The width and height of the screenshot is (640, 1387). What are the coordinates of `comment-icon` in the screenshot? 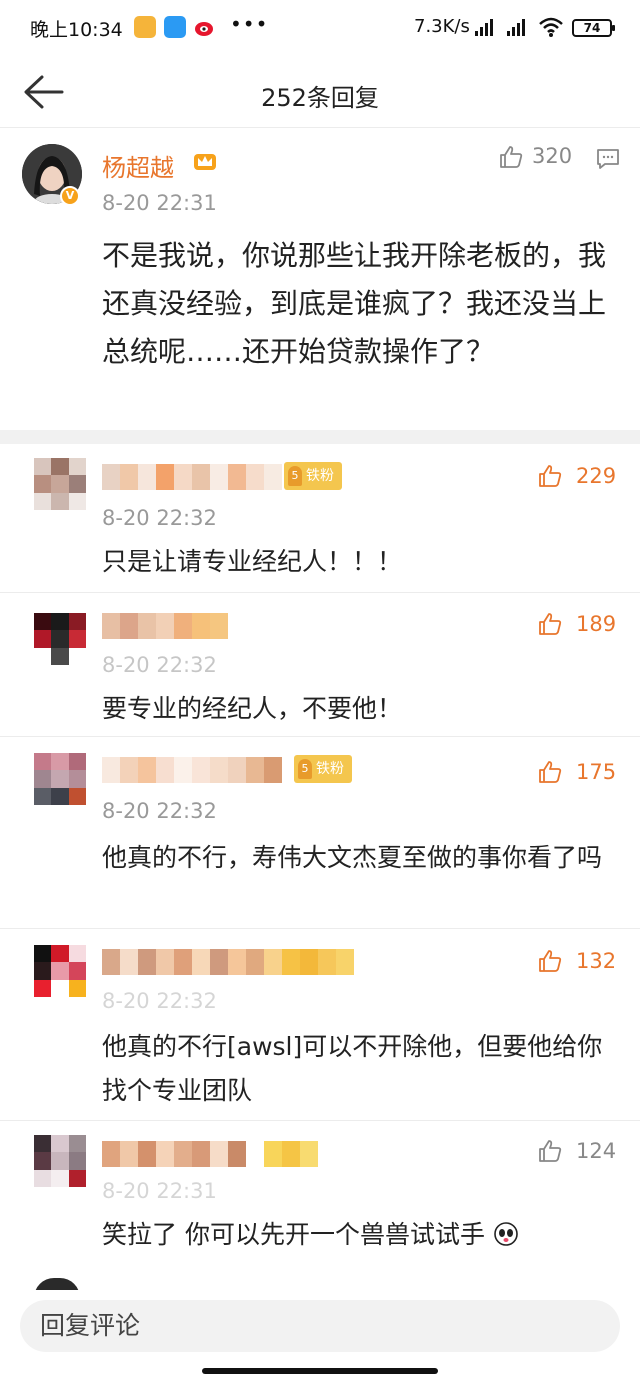 It's located at (608, 159).